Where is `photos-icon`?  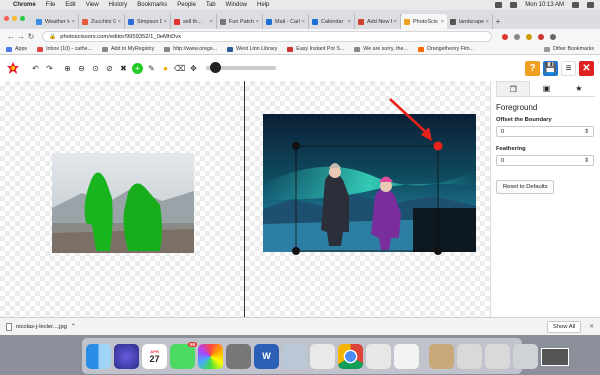
photos-icon is located at coordinates (210, 356).